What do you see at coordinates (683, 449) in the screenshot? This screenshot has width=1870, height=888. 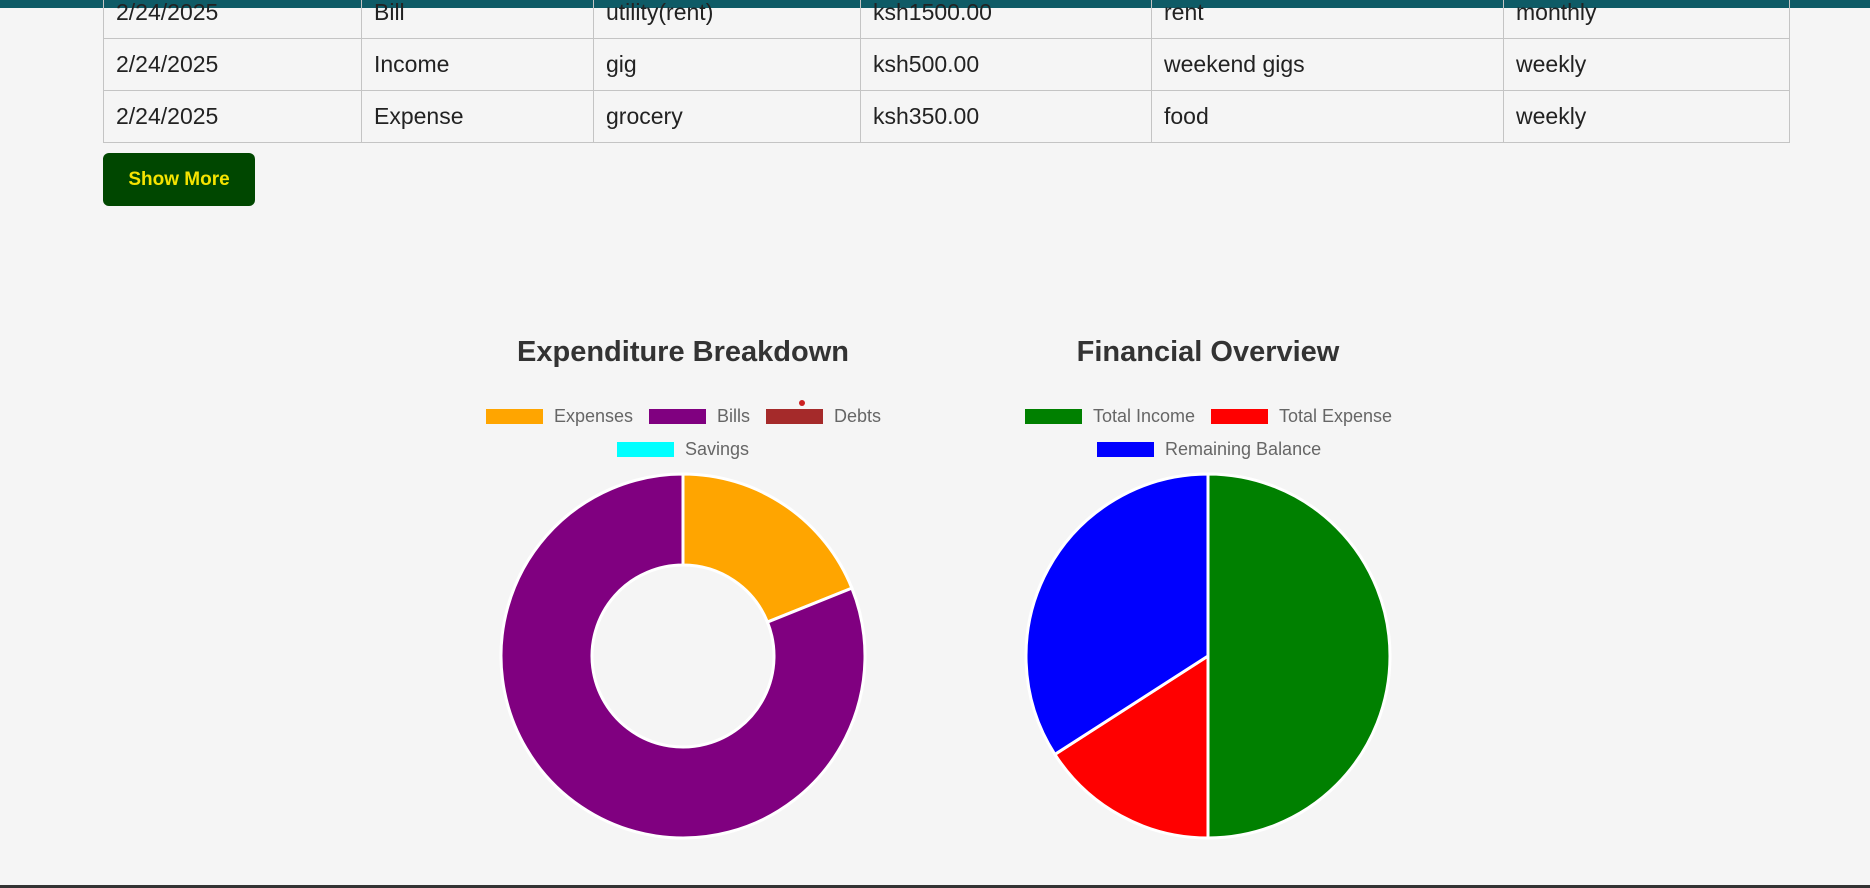 I see `legend-item-savings: Savings` at bounding box center [683, 449].